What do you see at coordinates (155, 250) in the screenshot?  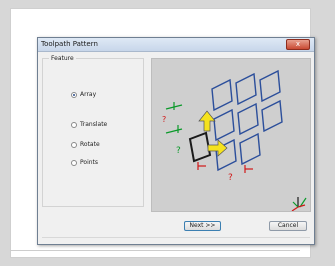 I see `background-divider` at bounding box center [155, 250].